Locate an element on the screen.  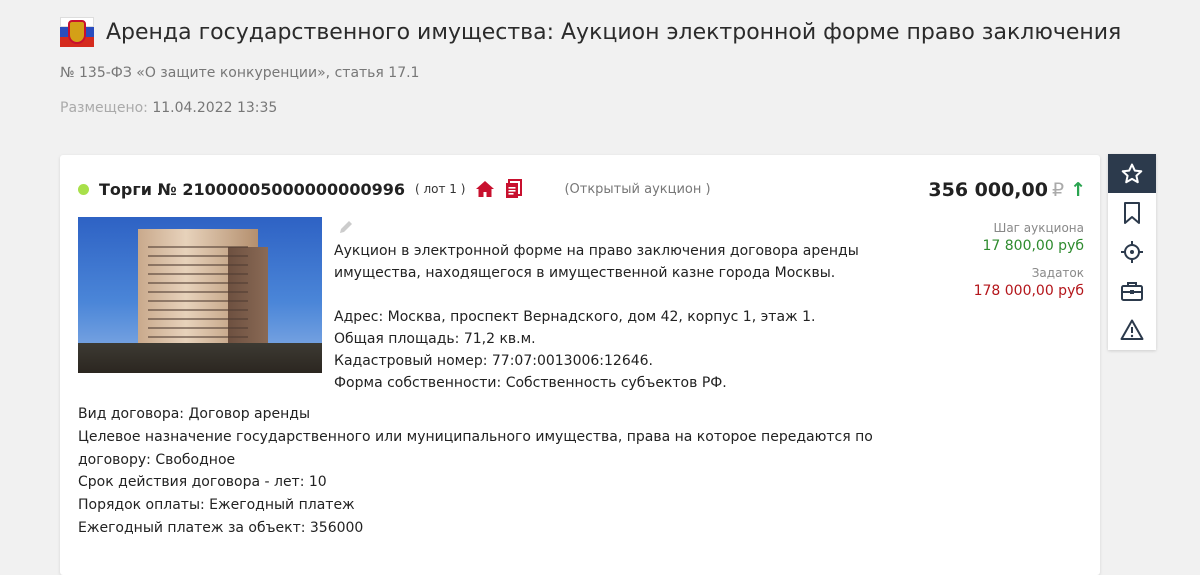
target-button is located at coordinates (1132, 251).